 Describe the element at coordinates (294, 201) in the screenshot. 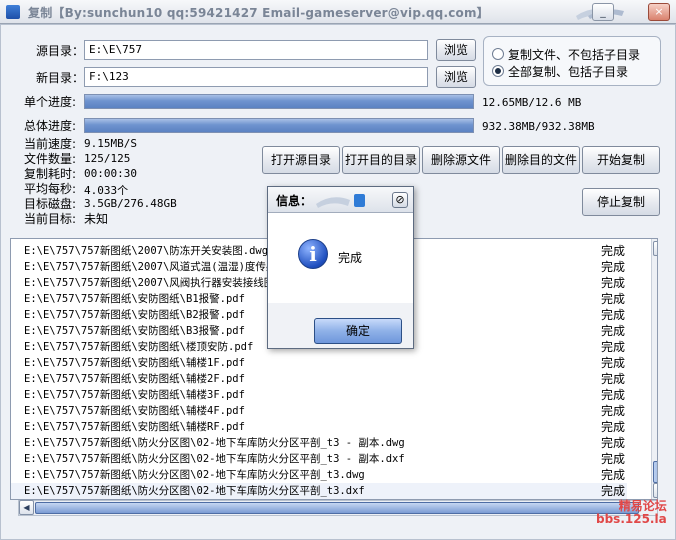

I see `dialog-title: 信息：` at that location.